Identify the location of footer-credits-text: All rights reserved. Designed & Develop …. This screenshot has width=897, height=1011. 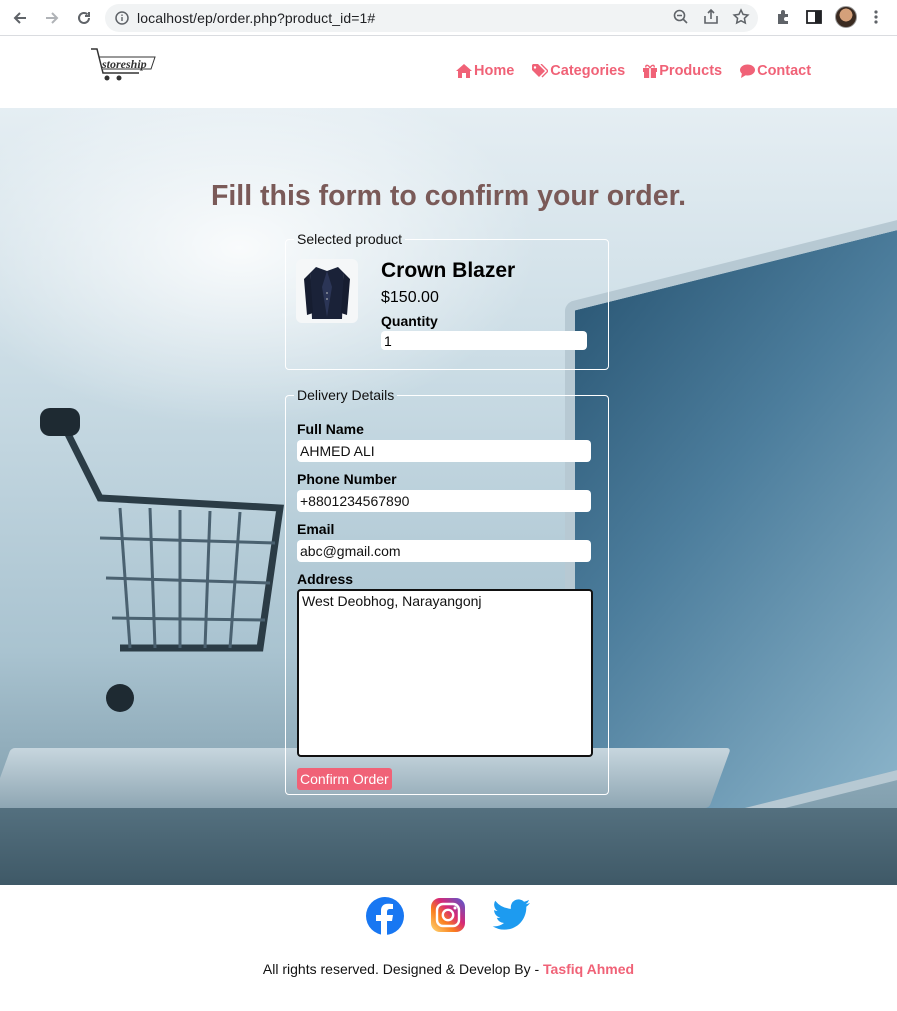
(401, 969).